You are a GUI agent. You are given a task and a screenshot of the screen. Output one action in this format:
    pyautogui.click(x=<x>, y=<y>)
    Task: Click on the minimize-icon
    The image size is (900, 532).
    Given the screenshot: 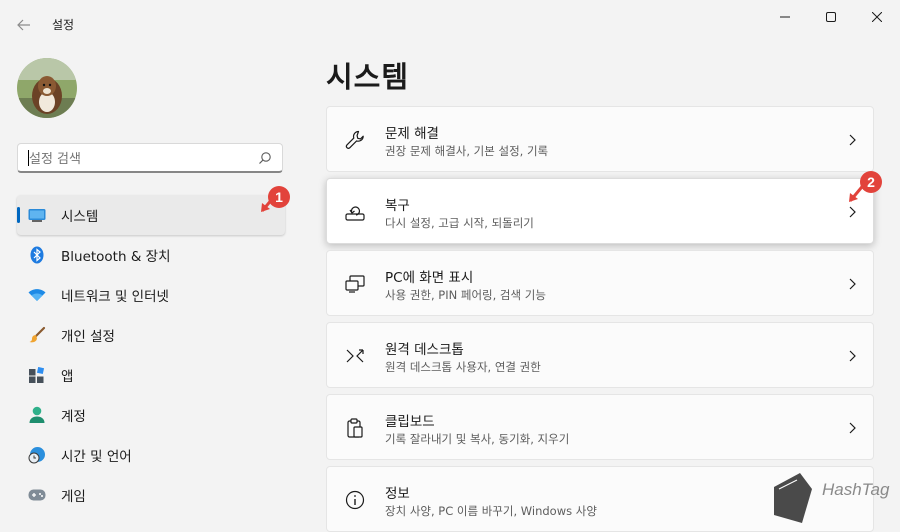 What is the action you would take?
    pyautogui.click(x=785, y=17)
    